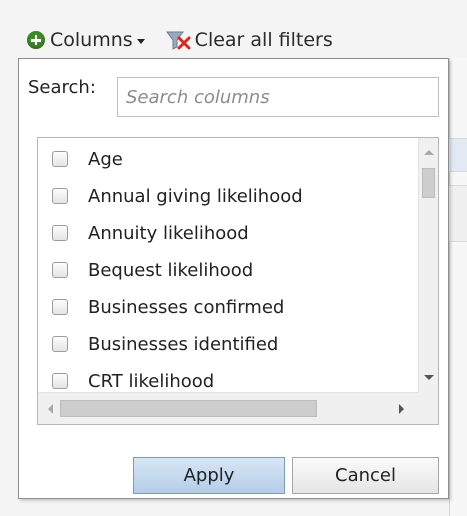 The width and height of the screenshot is (467, 516). What do you see at coordinates (105, 159) in the screenshot?
I see `list-item-label: Age` at bounding box center [105, 159].